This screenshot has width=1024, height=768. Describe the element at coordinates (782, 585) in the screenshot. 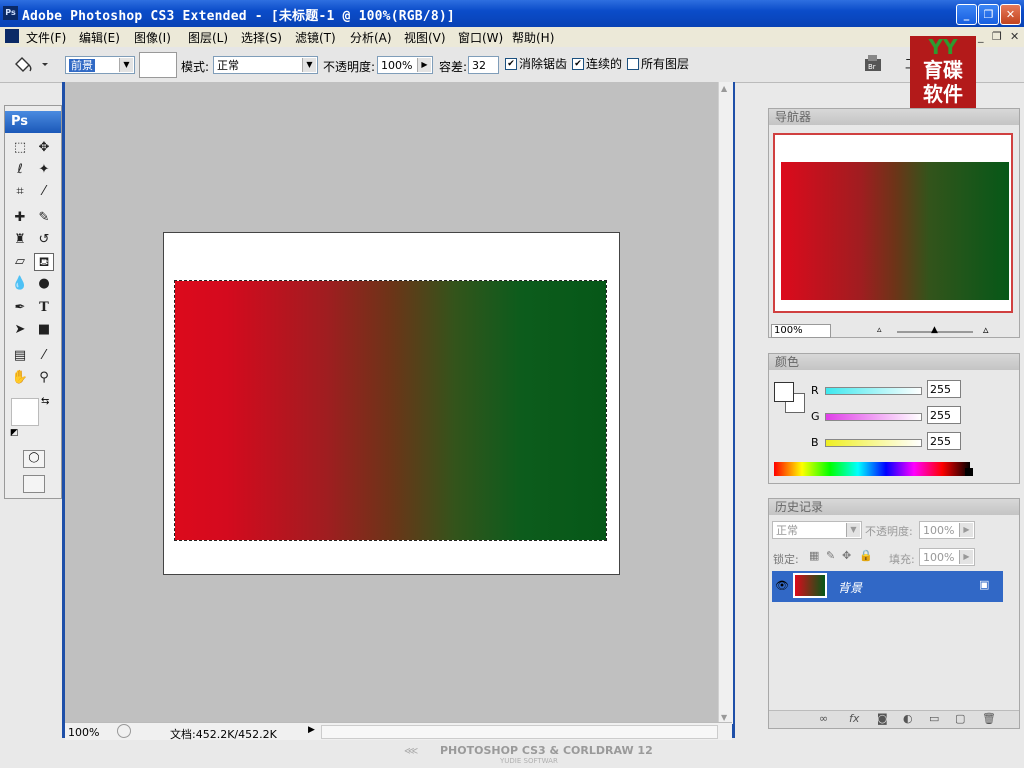

I see `eye-icon: 👁` at that location.